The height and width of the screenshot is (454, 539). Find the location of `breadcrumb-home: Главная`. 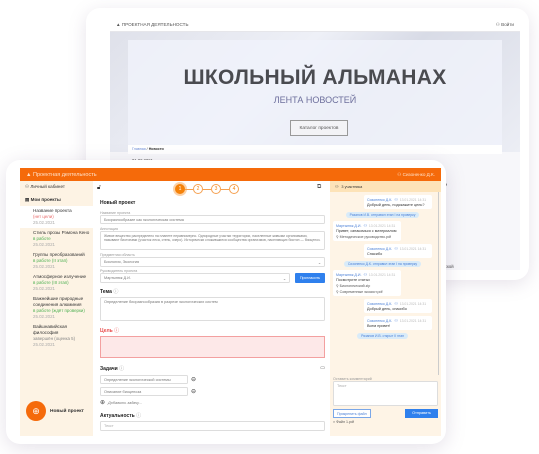

breadcrumb-home: Главная is located at coordinates (139, 149).